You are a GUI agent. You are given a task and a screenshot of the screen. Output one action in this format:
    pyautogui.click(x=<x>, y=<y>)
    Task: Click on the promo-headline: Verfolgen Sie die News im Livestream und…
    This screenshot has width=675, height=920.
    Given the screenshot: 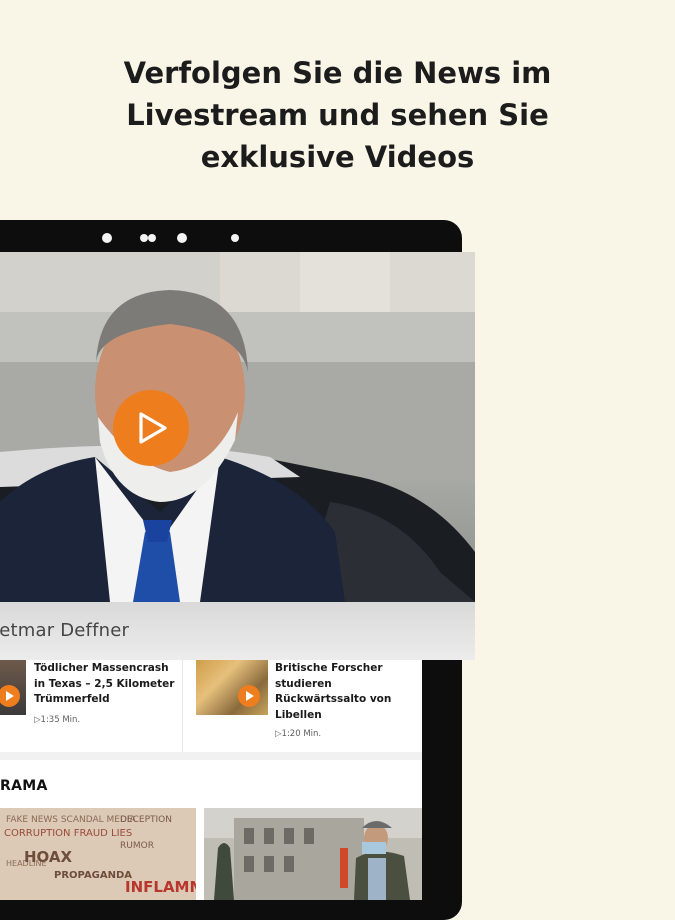 What is the action you would take?
    pyautogui.click(x=337, y=115)
    